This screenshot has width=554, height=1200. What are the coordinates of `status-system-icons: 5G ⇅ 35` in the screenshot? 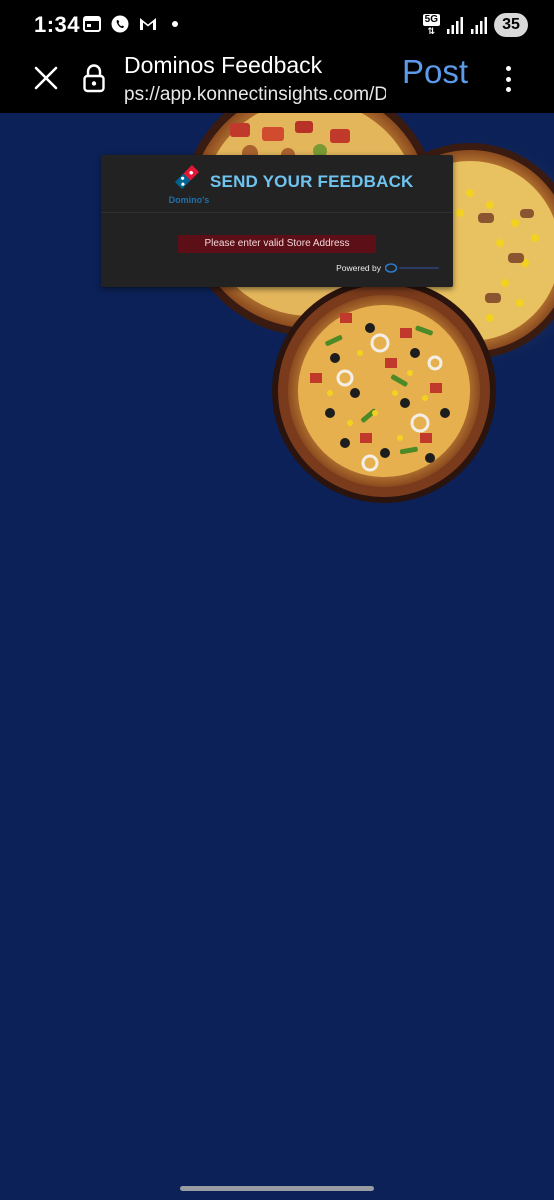 It's located at (475, 25).